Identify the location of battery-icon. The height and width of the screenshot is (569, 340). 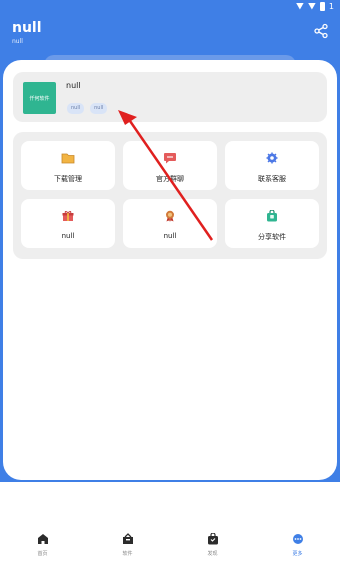
(322, 6).